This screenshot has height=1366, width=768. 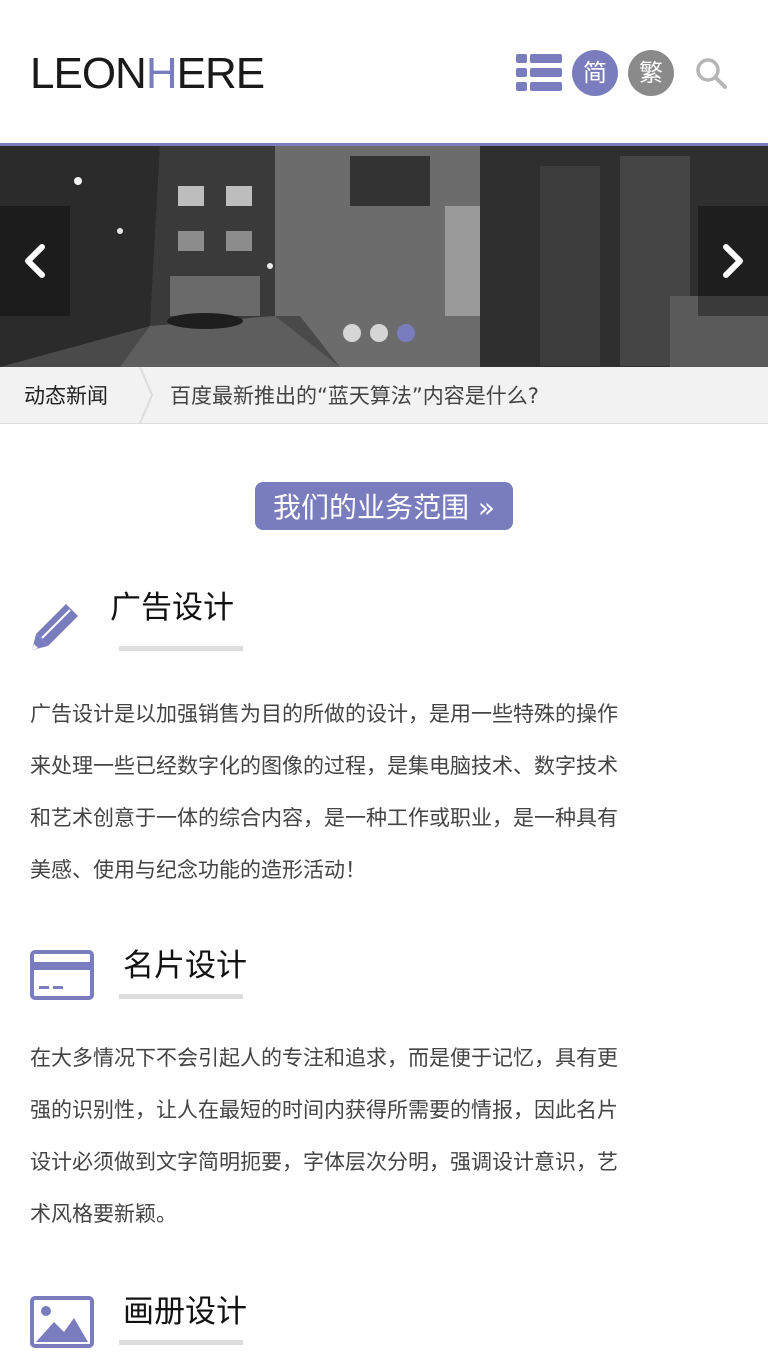 I want to click on service-title: 广告设计, so click(x=172, y=608).